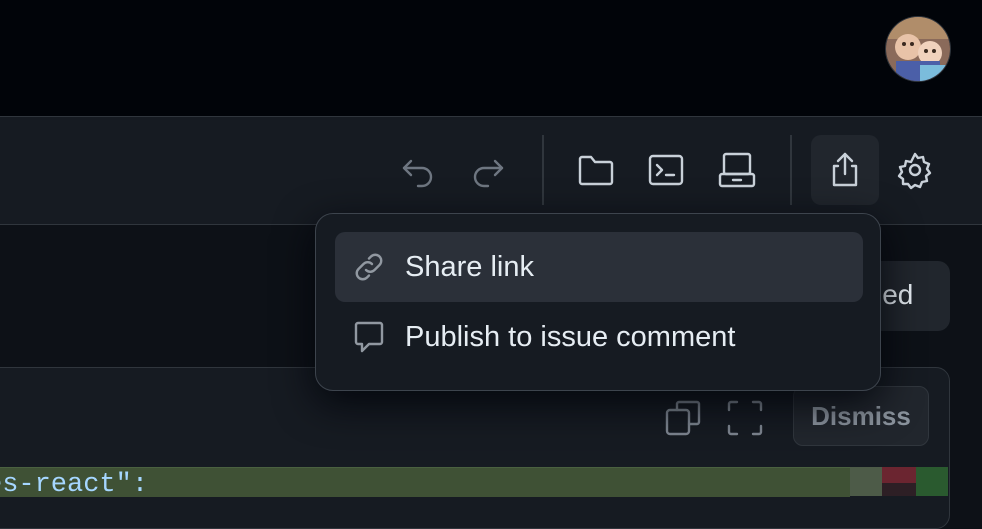  I want to click on share-button, so click(845, 170).